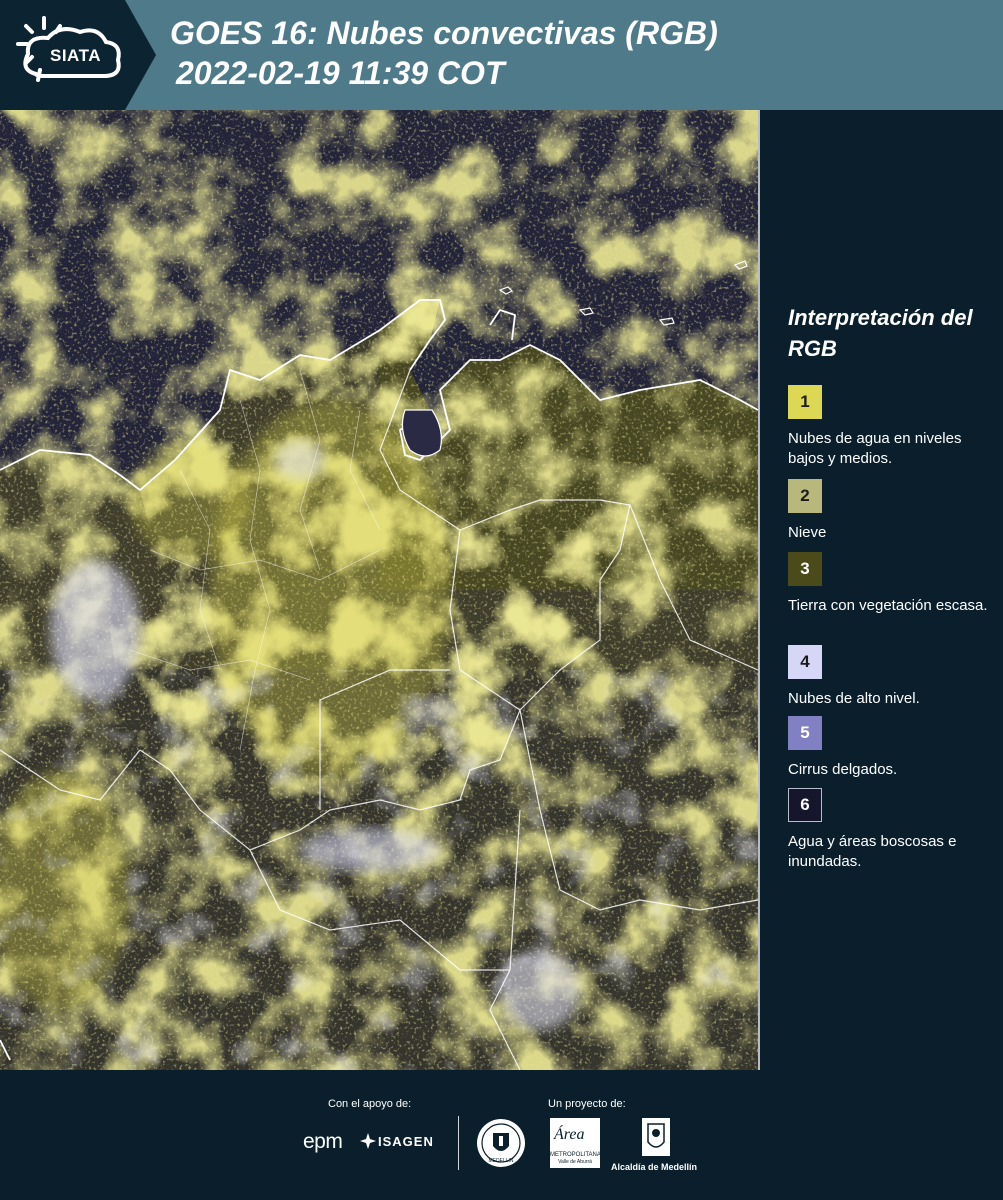 The height and width of the screenshot is (1200, 1003). Describe the element at coordinates (805, 402) in the screenshot. I see `legend-swatch: 1` at that location.